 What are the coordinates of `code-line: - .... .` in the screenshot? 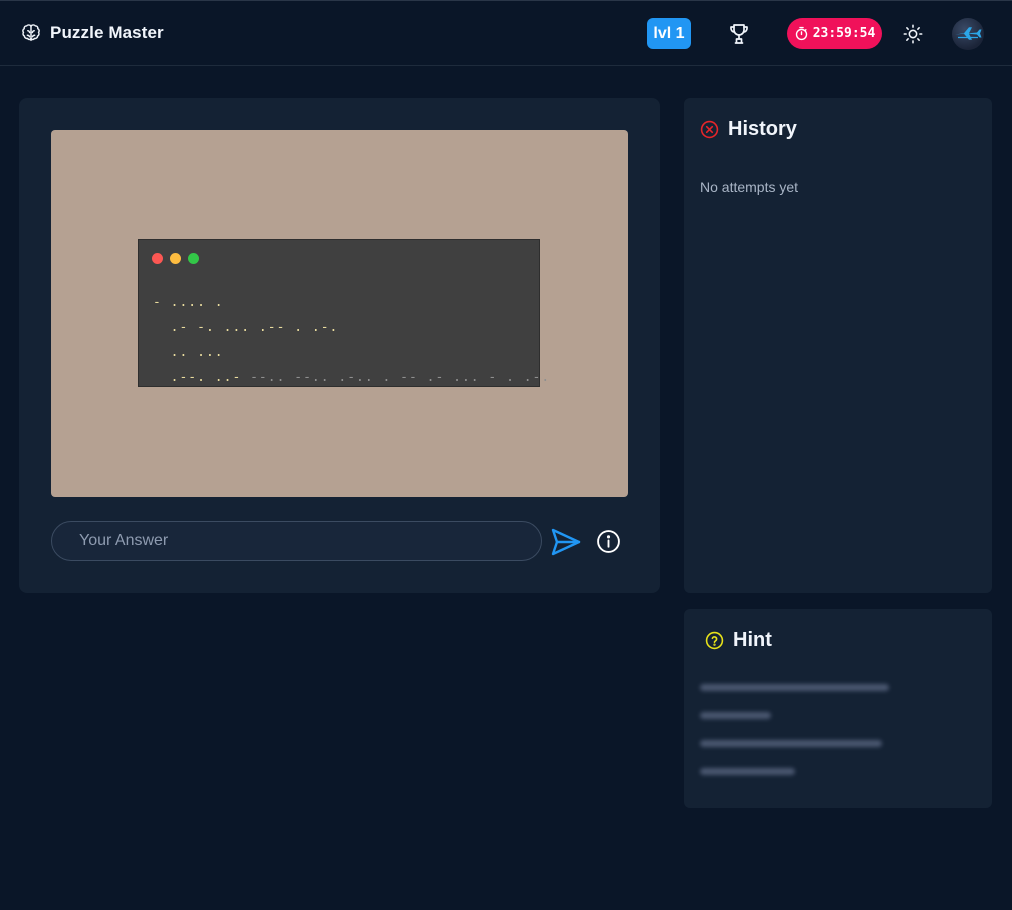 It's located at (188, 302).